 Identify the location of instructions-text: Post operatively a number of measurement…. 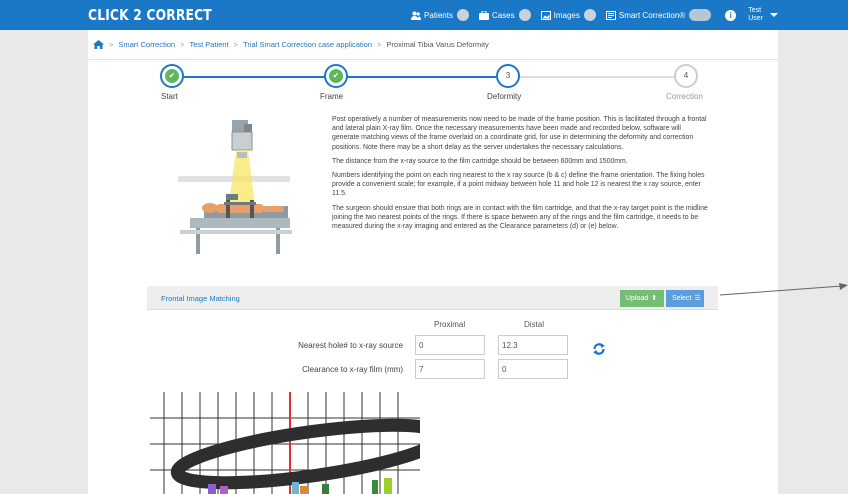
(520, 175).